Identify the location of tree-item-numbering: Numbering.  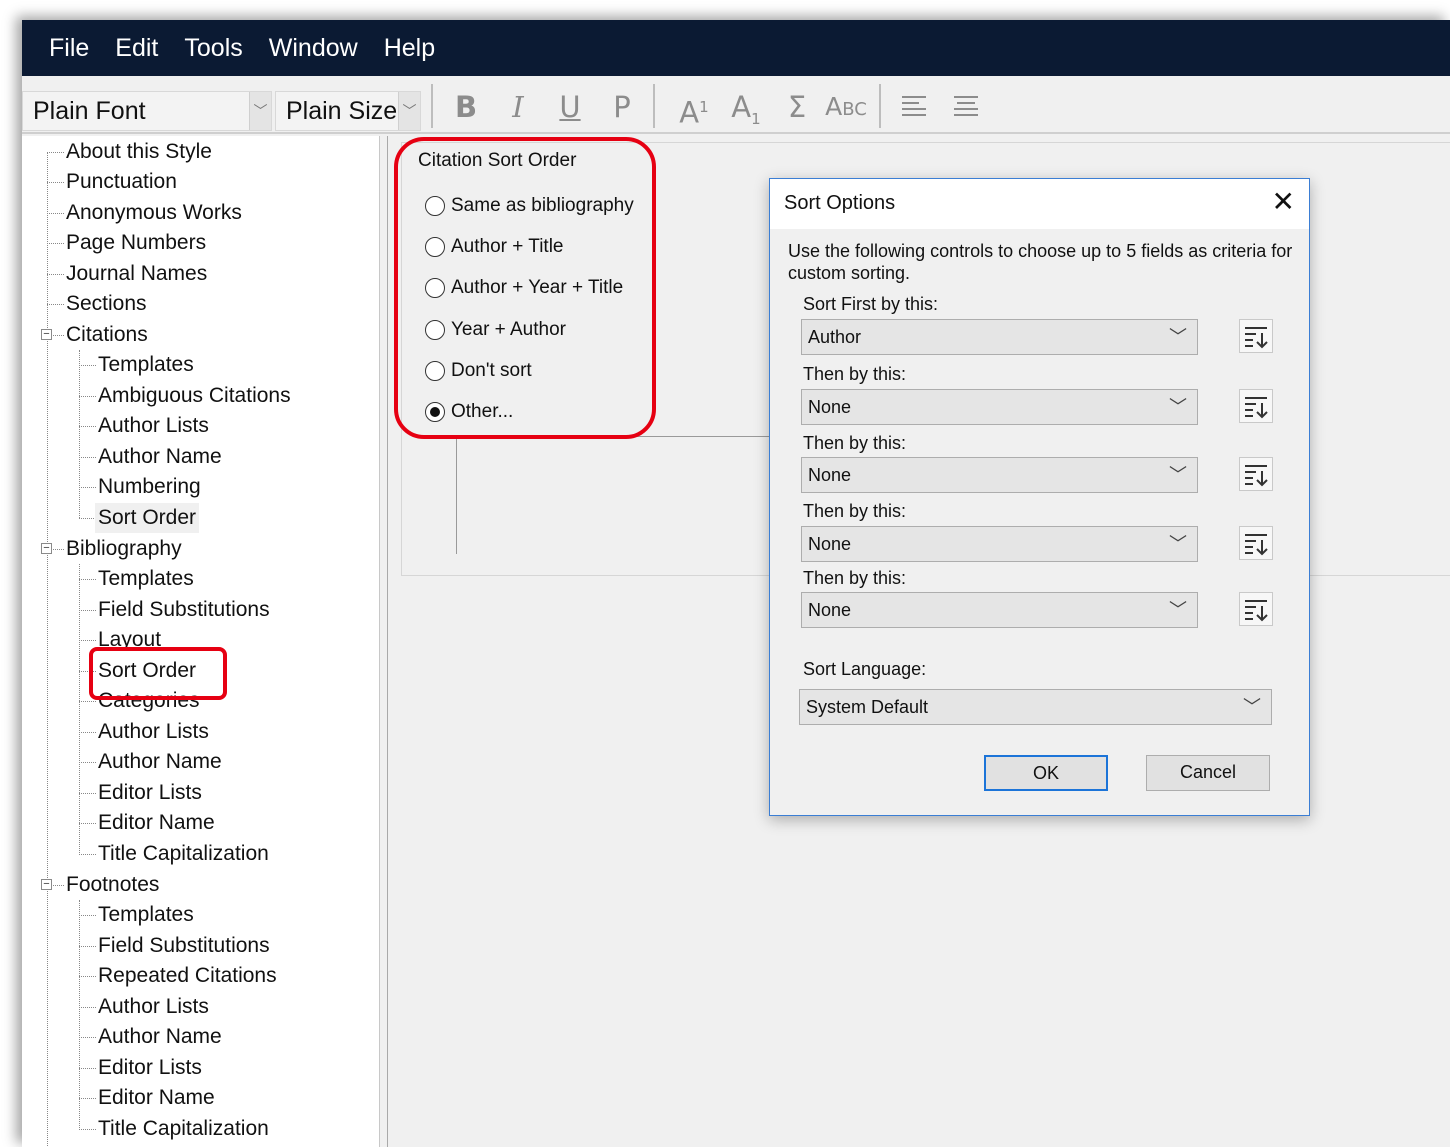
(149, 487).